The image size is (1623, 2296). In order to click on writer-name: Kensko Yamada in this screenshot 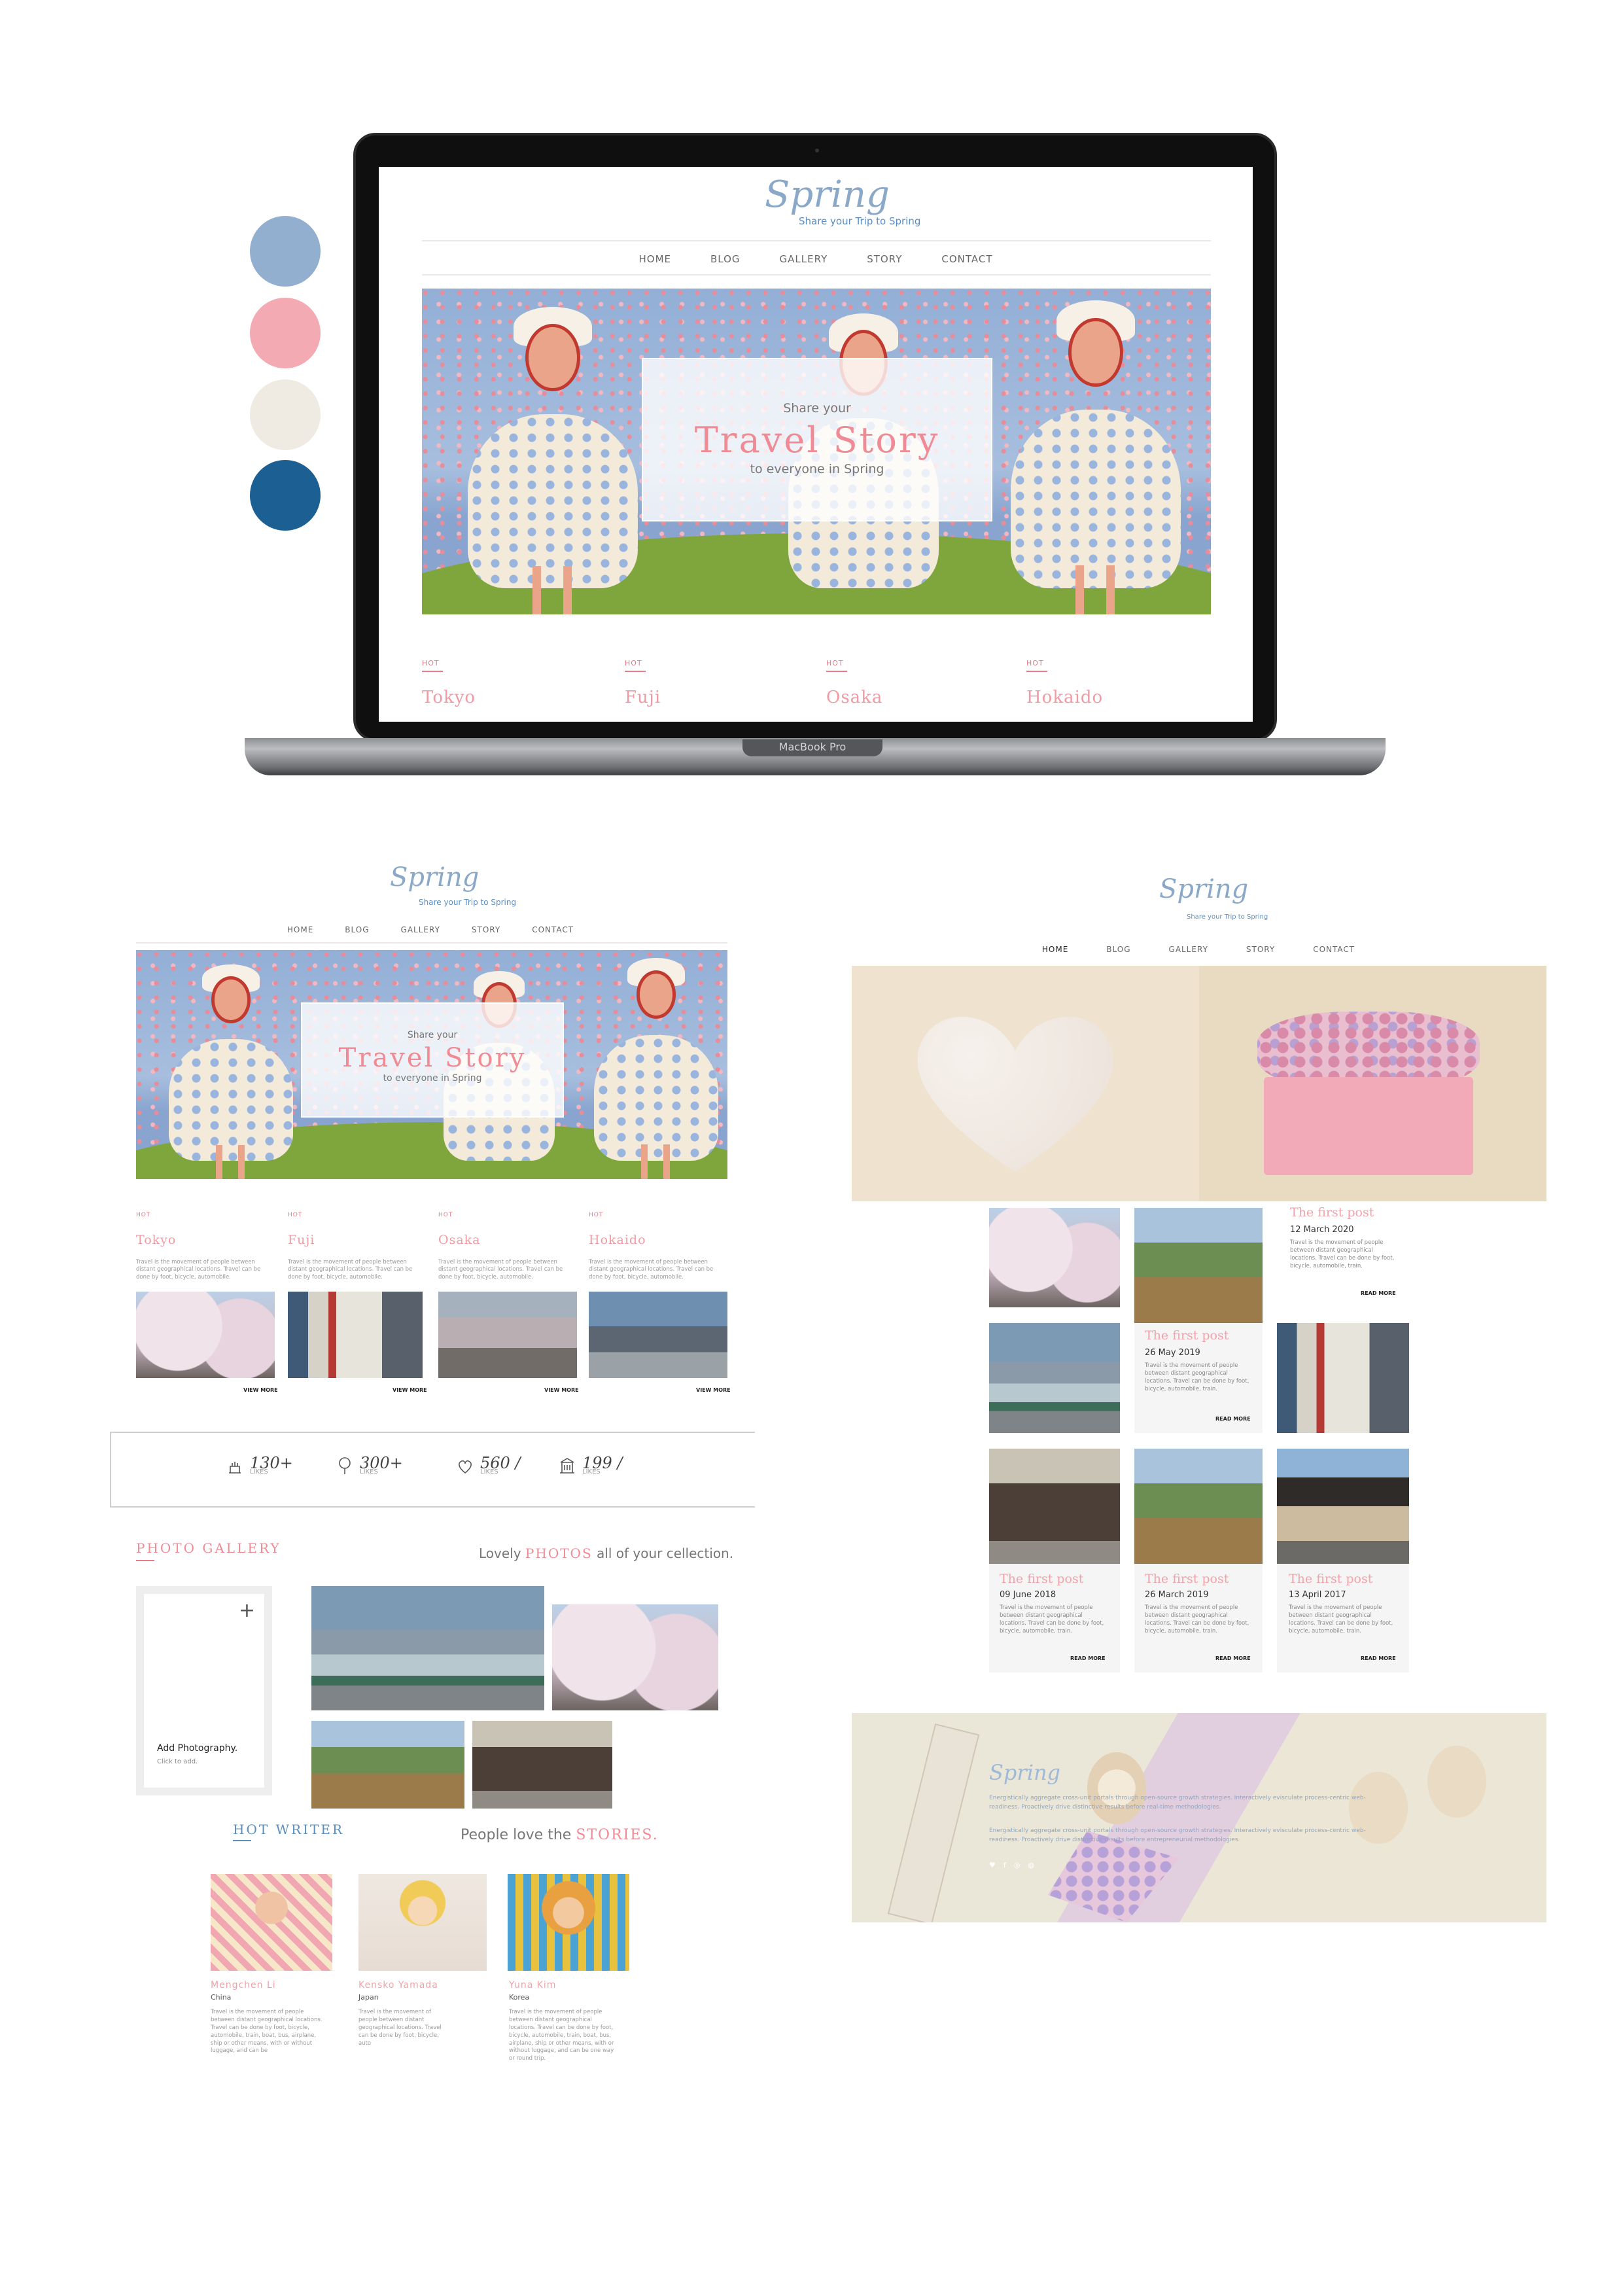, I will do `click(398, 1985)`.